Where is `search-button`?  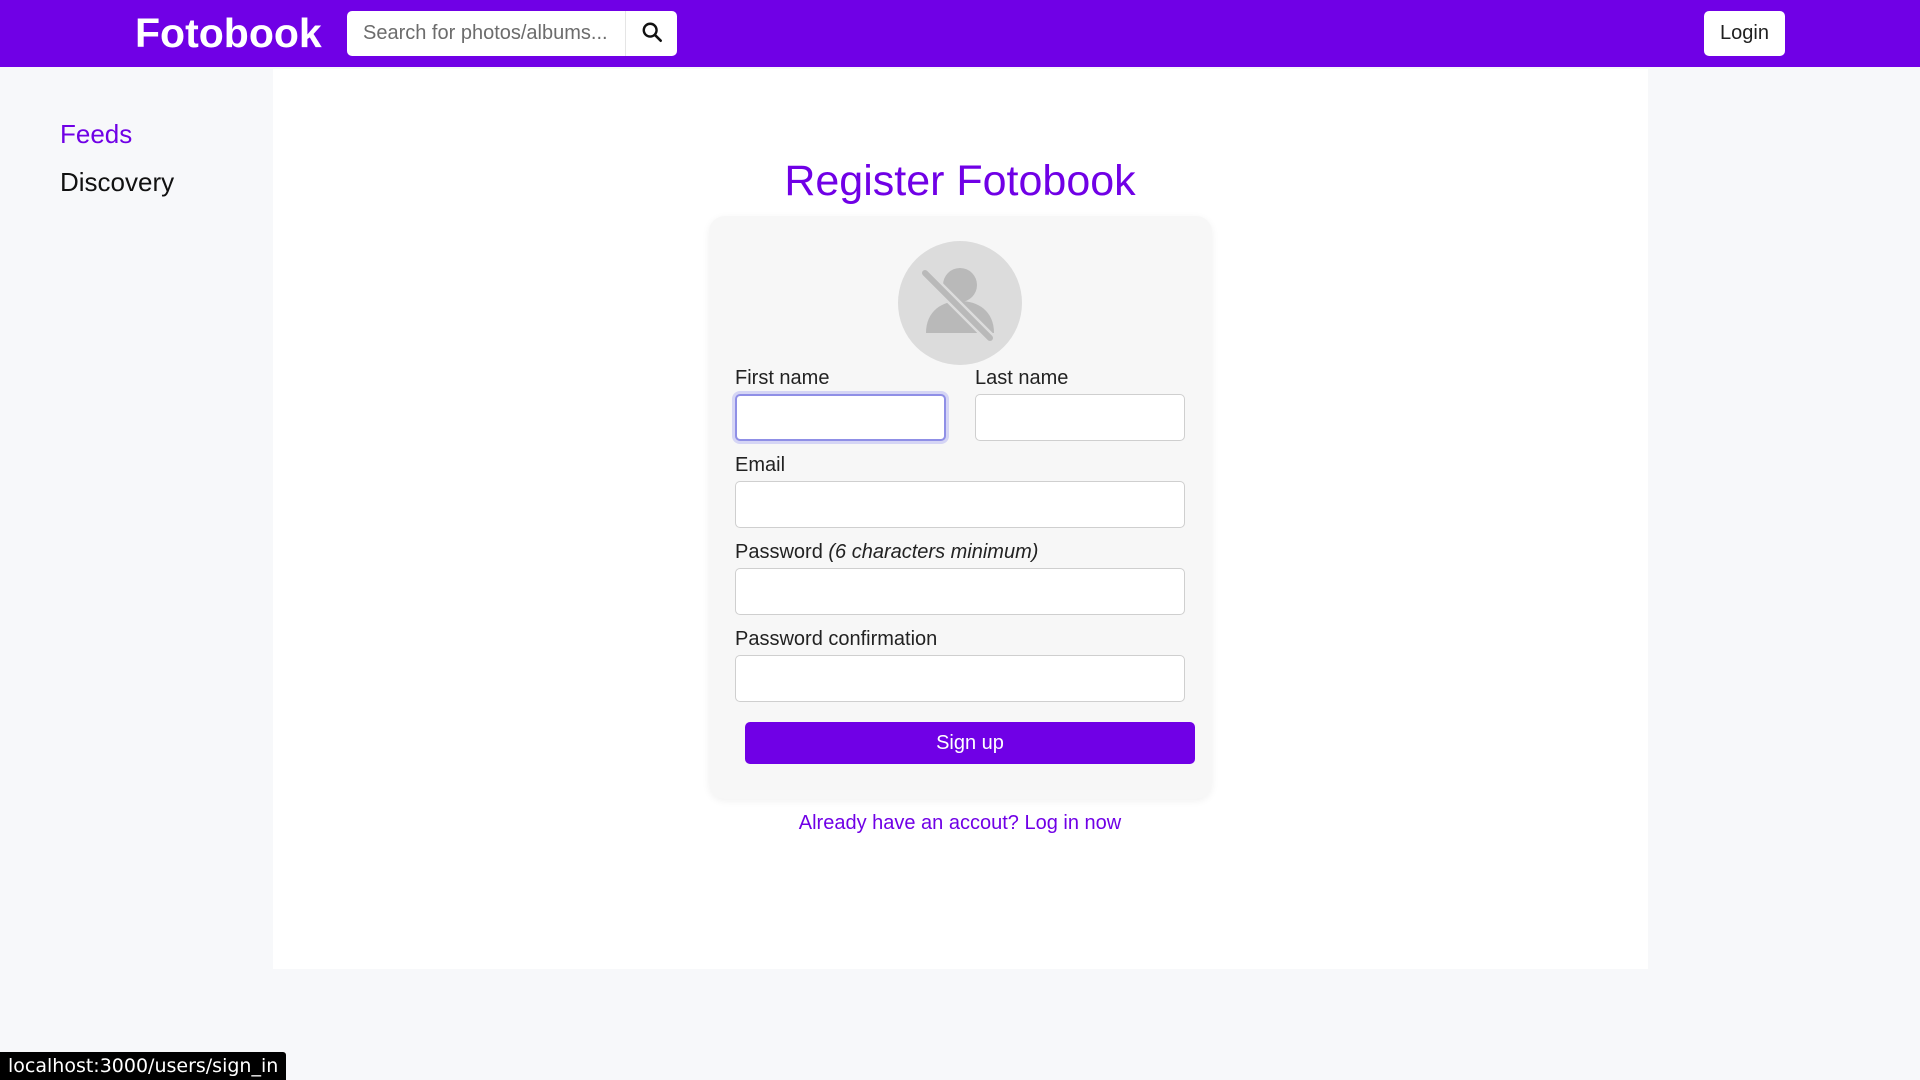 search-button is located at coordinates (651, 33).